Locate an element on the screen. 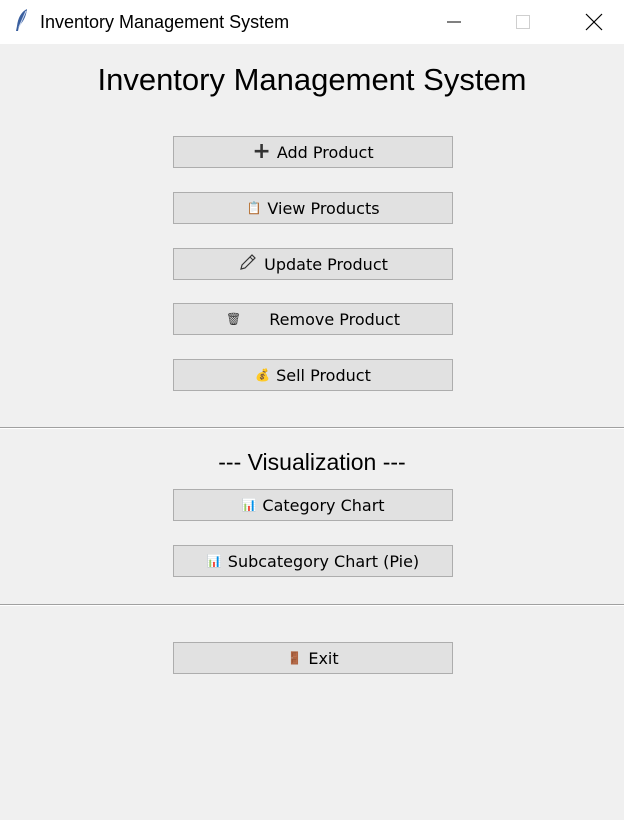 The height and width of the screenshot is (820, 624). window-titlebar: Inventory Management System is located at coordinates (312, 22).